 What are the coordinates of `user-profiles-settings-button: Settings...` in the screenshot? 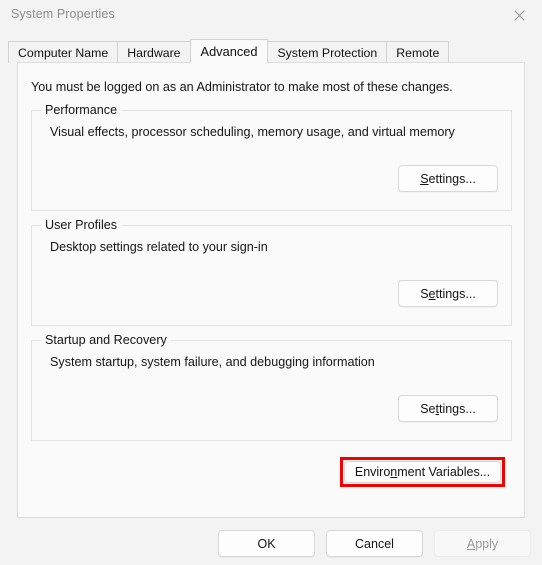 It's located at (448, 293).